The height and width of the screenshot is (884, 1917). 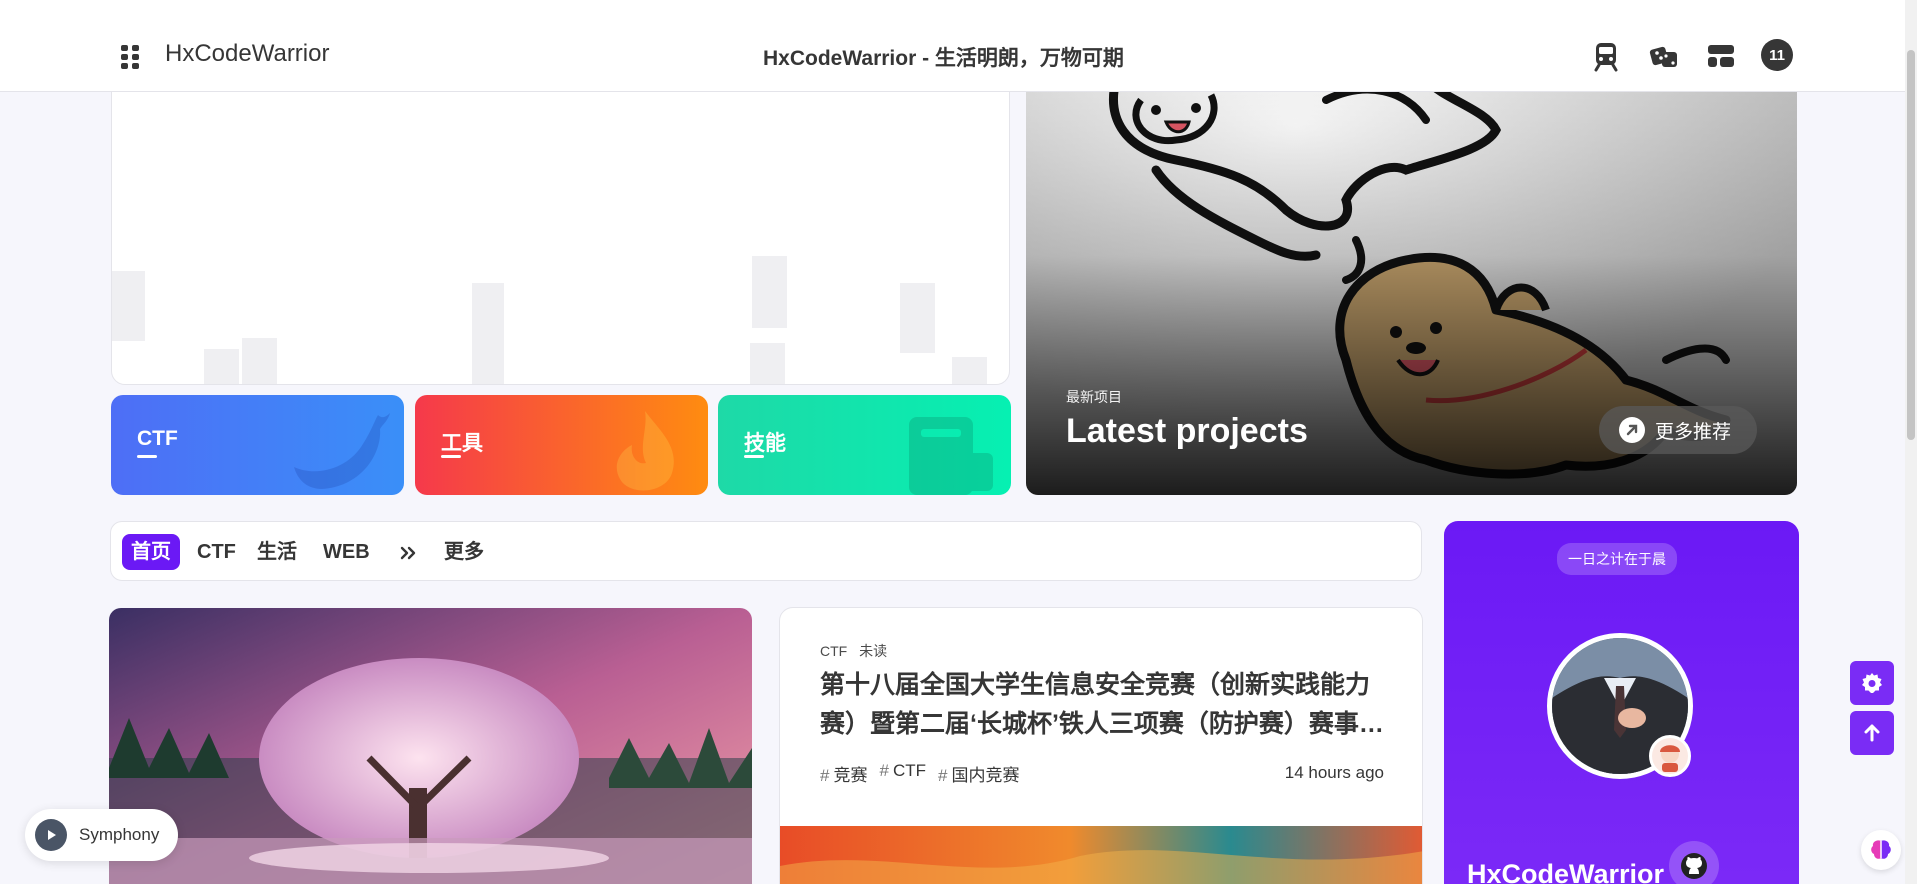 I want to click on post-meta: CTF 未读, so click(x=857, y=651).